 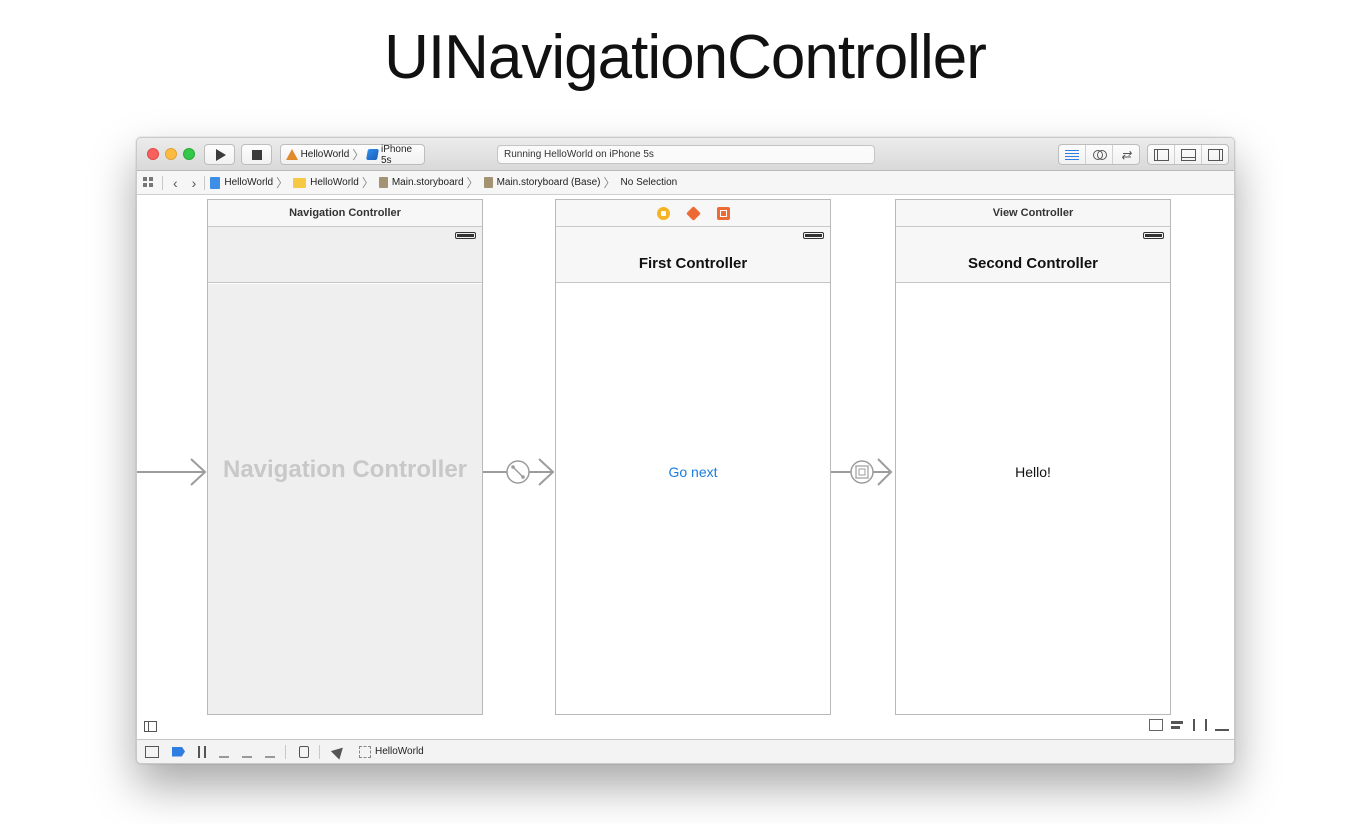 I want to click on hide-debug-area-icon, so click(x=152, y=751).